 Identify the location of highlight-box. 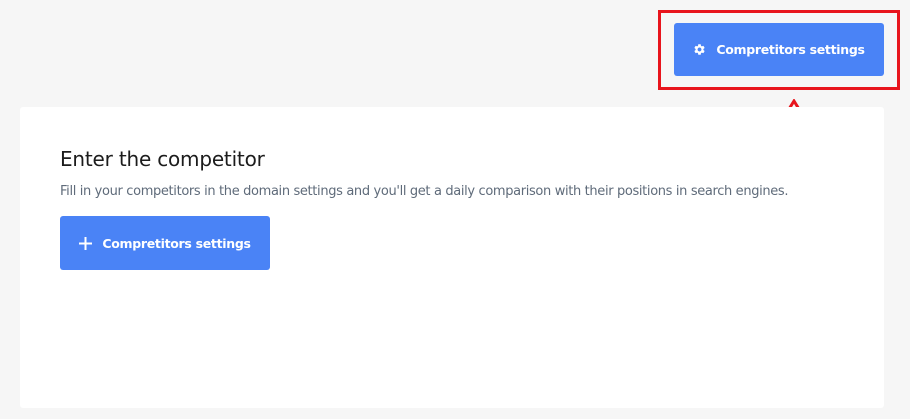
(779, 50).